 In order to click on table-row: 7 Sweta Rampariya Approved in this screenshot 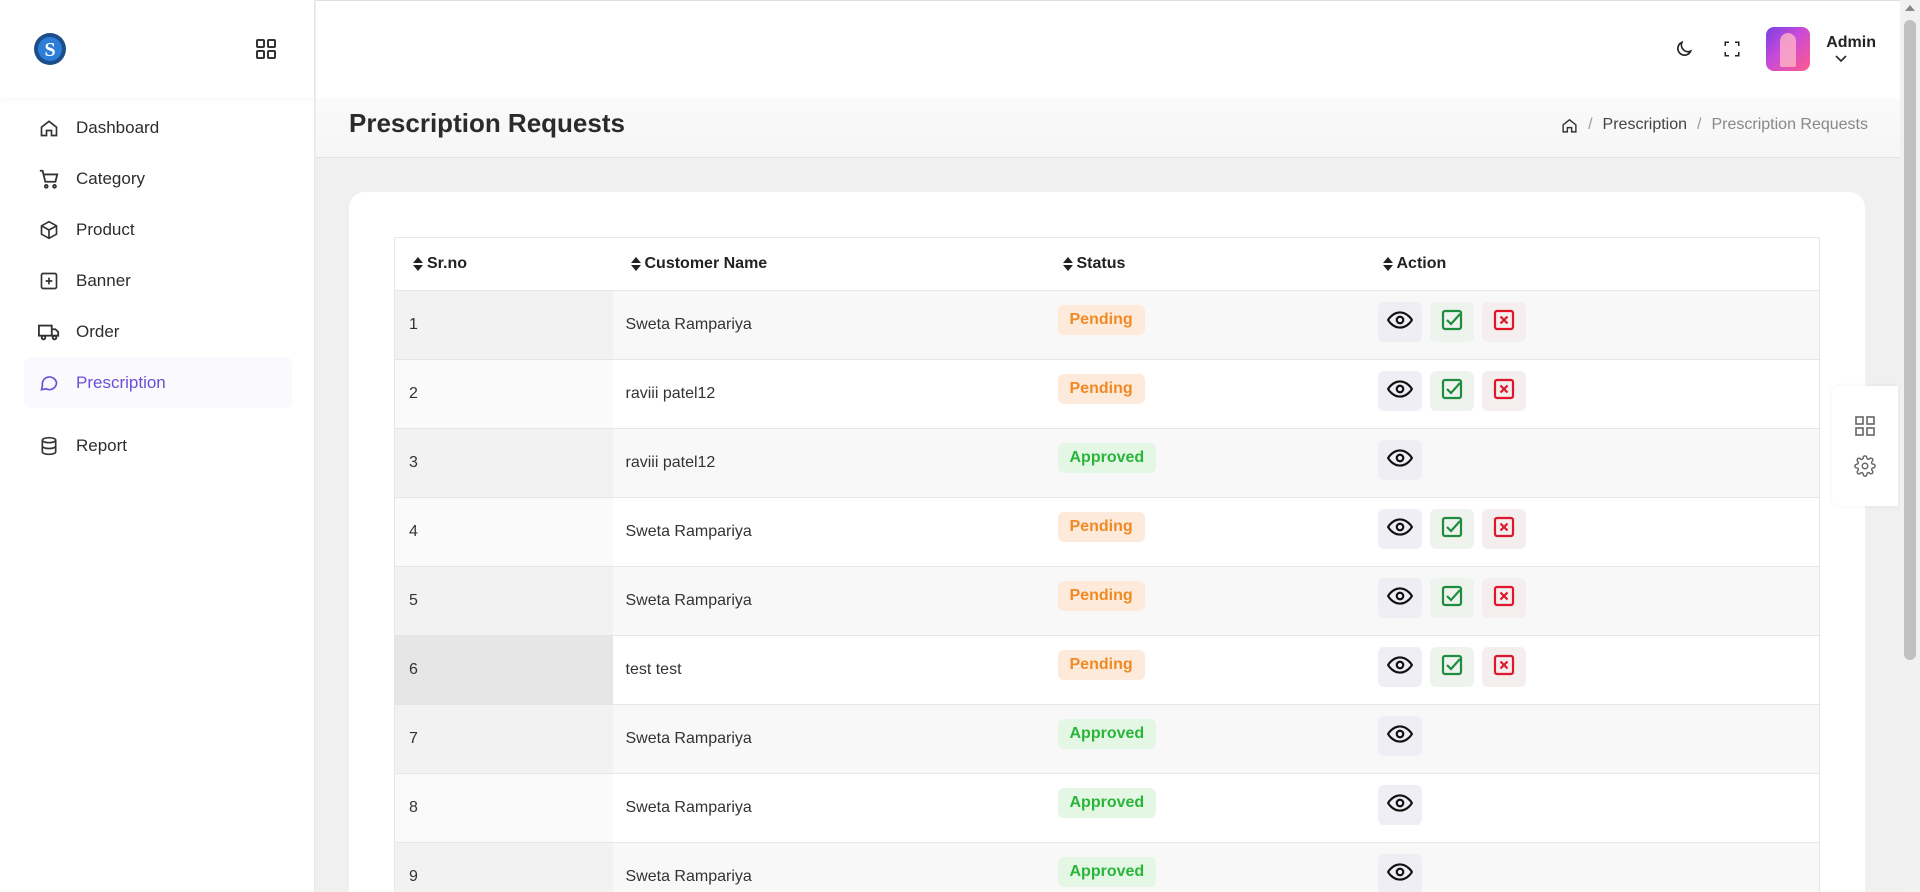, I will do `click(1107, 739)`.